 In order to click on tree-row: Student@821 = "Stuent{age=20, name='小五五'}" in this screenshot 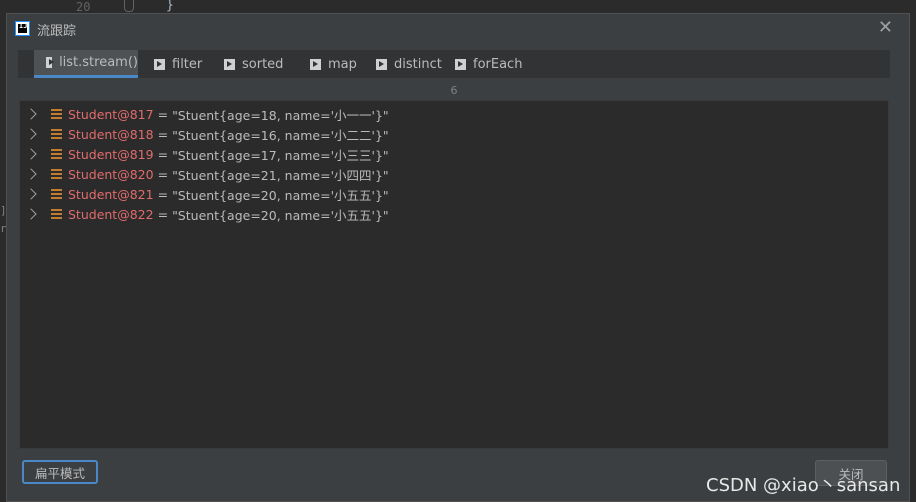, I will do `click(454, 194)`.